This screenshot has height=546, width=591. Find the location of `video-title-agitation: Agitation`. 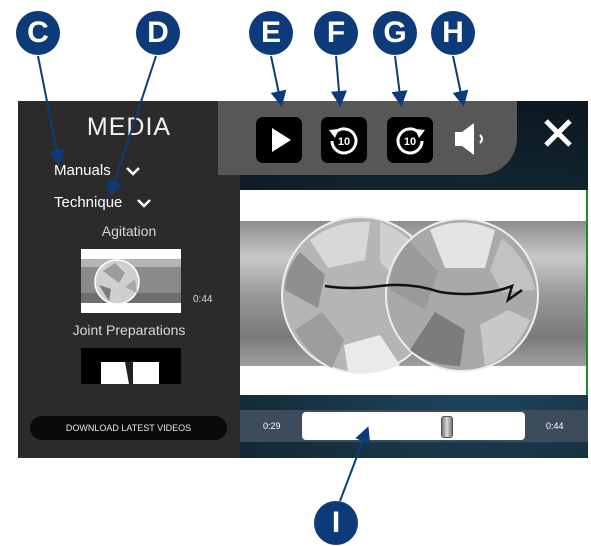

video-title-agitation: Agitation is located at coordinates (129, 231).